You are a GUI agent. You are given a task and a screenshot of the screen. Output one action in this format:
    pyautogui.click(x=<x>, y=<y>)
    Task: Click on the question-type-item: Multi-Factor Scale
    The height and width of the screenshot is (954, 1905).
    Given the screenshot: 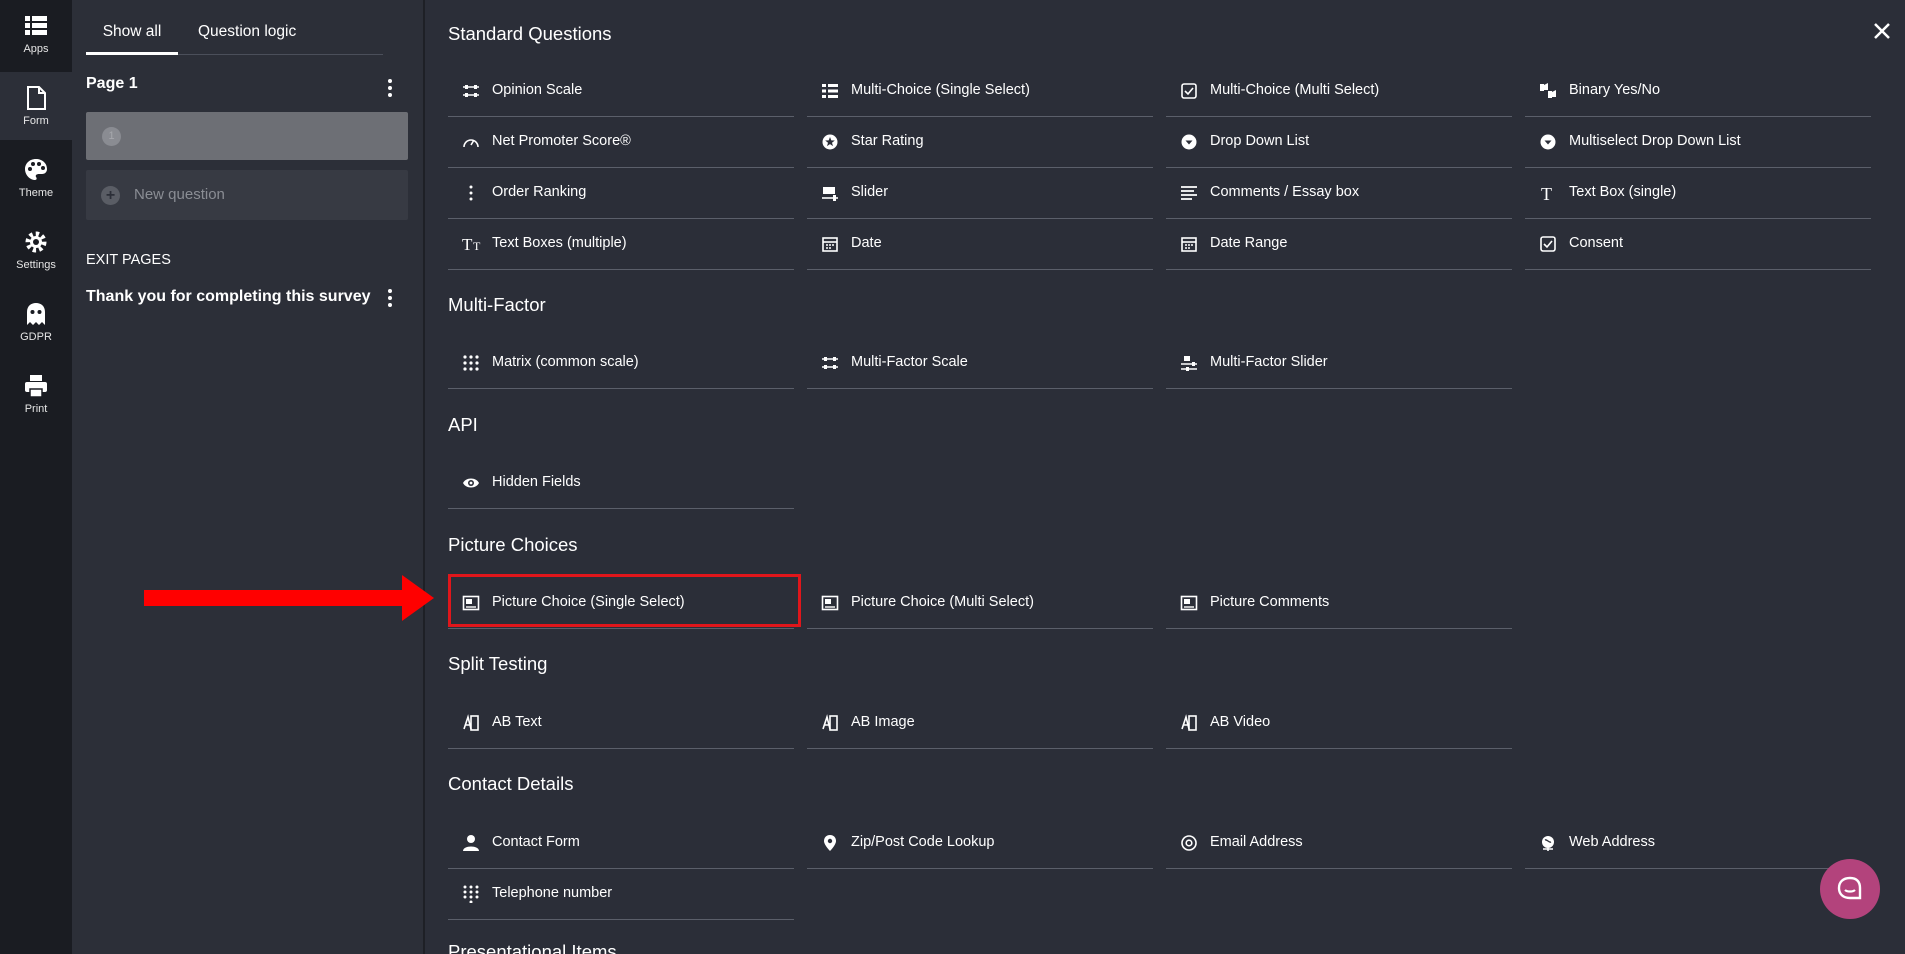 What is the action you would take?
    pyautogui.click(x=980, y=363)
    